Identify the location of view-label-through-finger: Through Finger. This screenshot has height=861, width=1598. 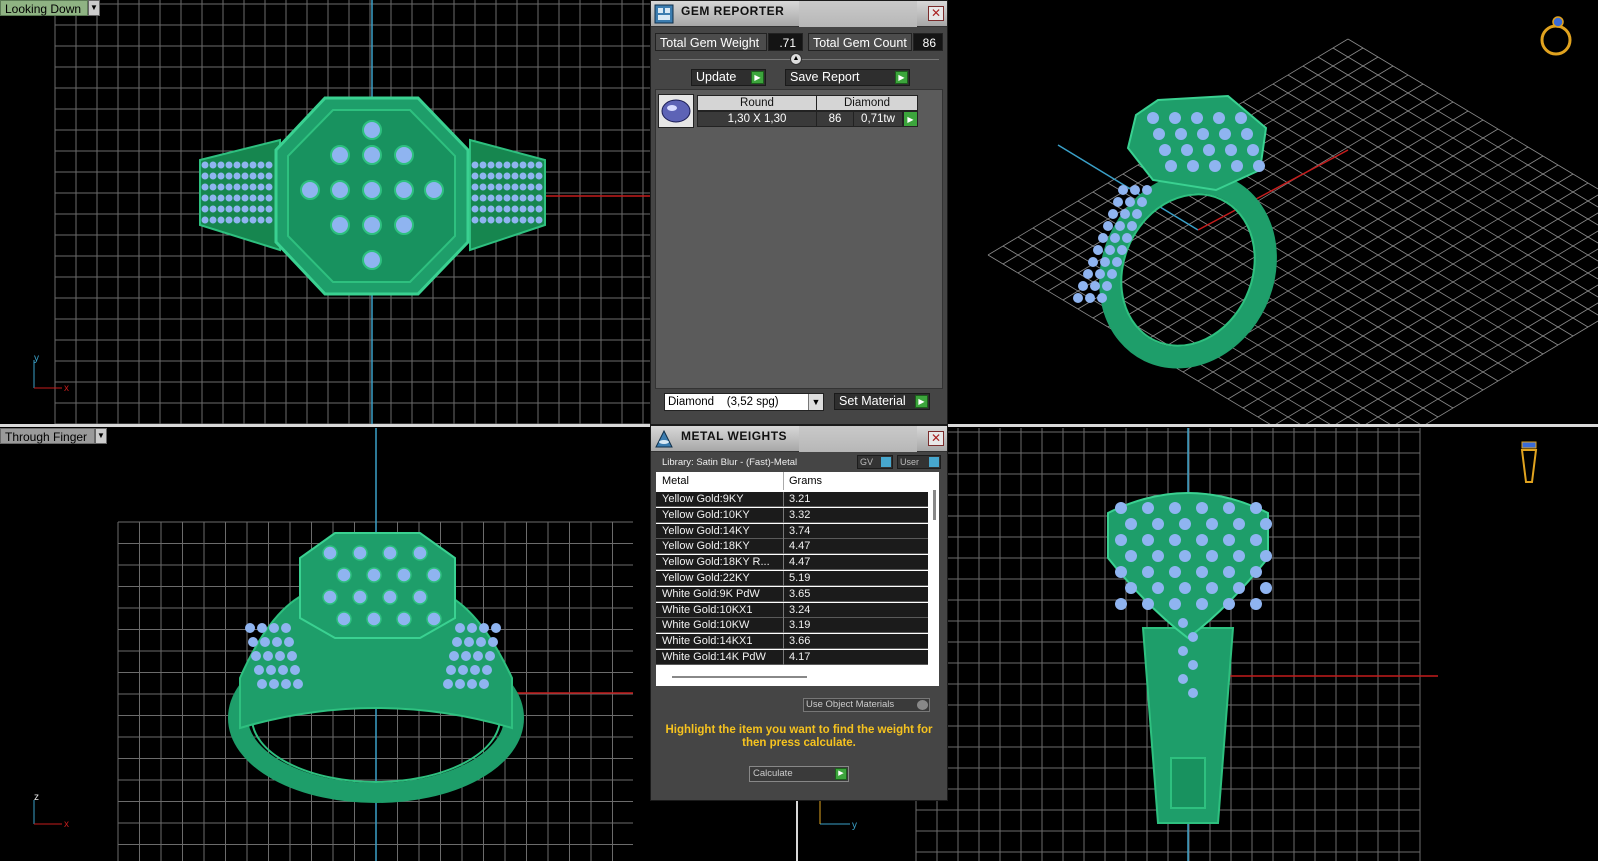
(47, 436).